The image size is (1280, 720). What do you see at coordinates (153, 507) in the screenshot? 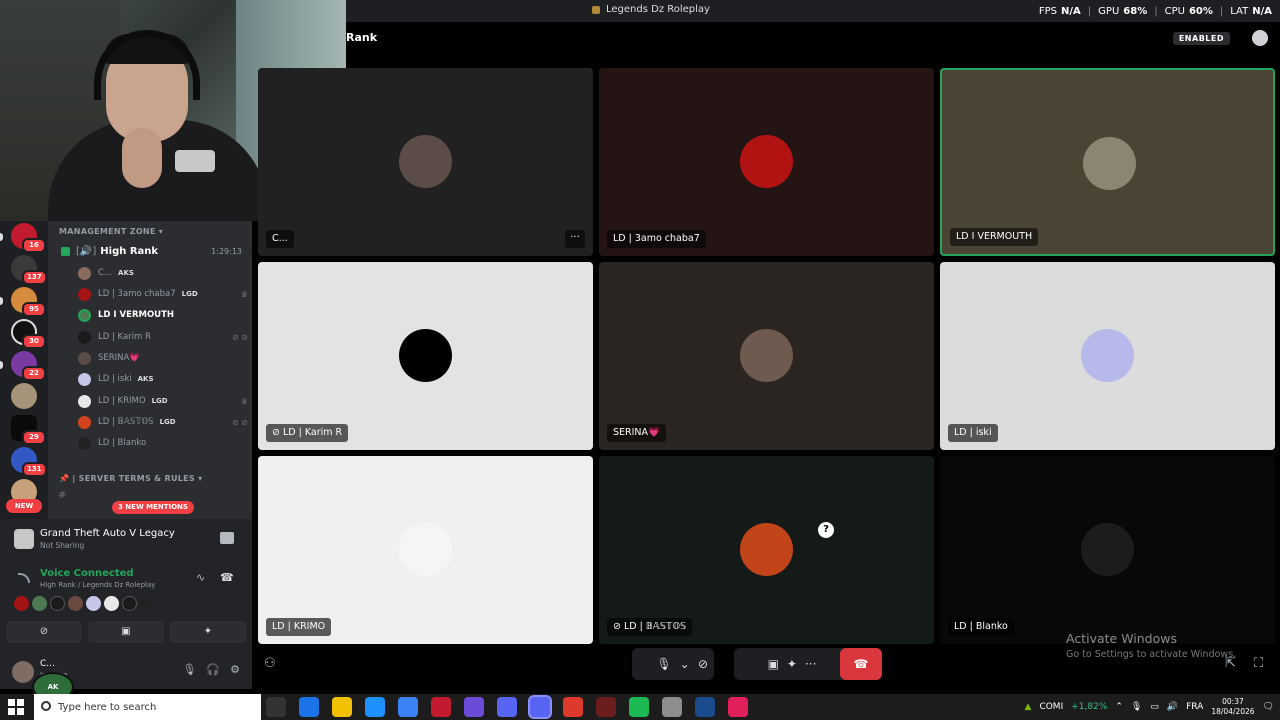
I see `new-mentions-pill: 3 NEW MENTIONS` at bounding box center [153, 507].